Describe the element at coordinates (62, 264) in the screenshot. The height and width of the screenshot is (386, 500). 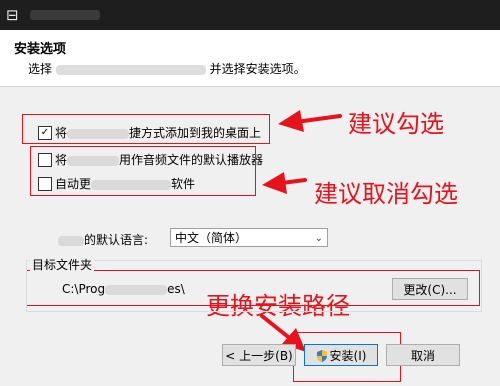
I see `target-folder-label: 目标文件夹` at that location.